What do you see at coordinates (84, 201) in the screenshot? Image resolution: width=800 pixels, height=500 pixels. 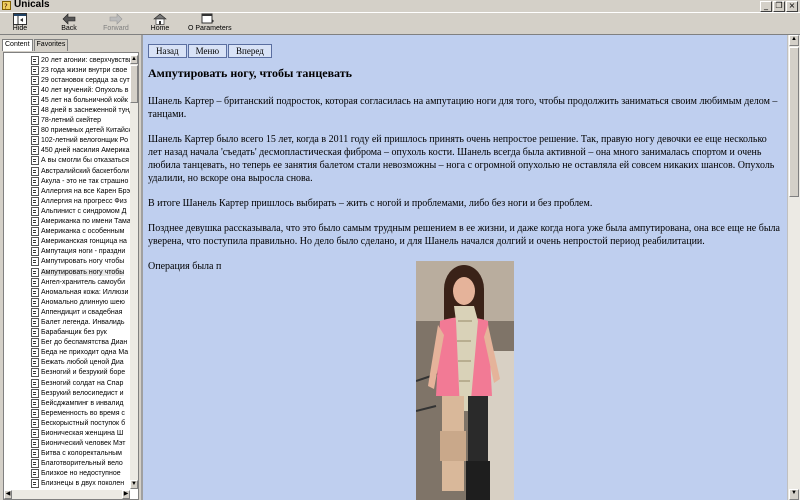 I see `list-item-label: Аллергия на прогресс Физ` at bounding box center [84, 201].